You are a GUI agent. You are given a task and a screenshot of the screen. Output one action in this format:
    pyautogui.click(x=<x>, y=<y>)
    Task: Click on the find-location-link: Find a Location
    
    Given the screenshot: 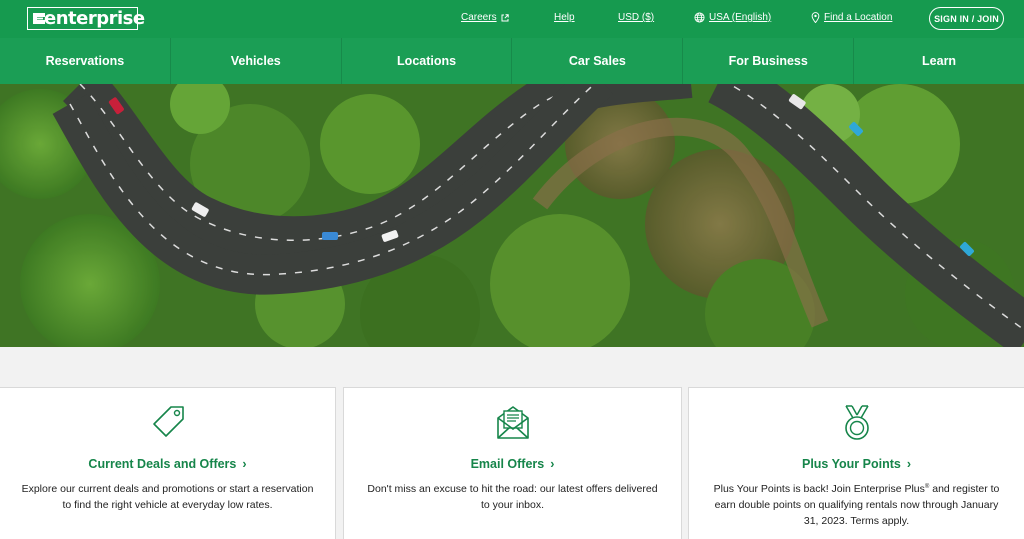 What is the action you would take?
    pyautogui.click(x=851, y=17)
    